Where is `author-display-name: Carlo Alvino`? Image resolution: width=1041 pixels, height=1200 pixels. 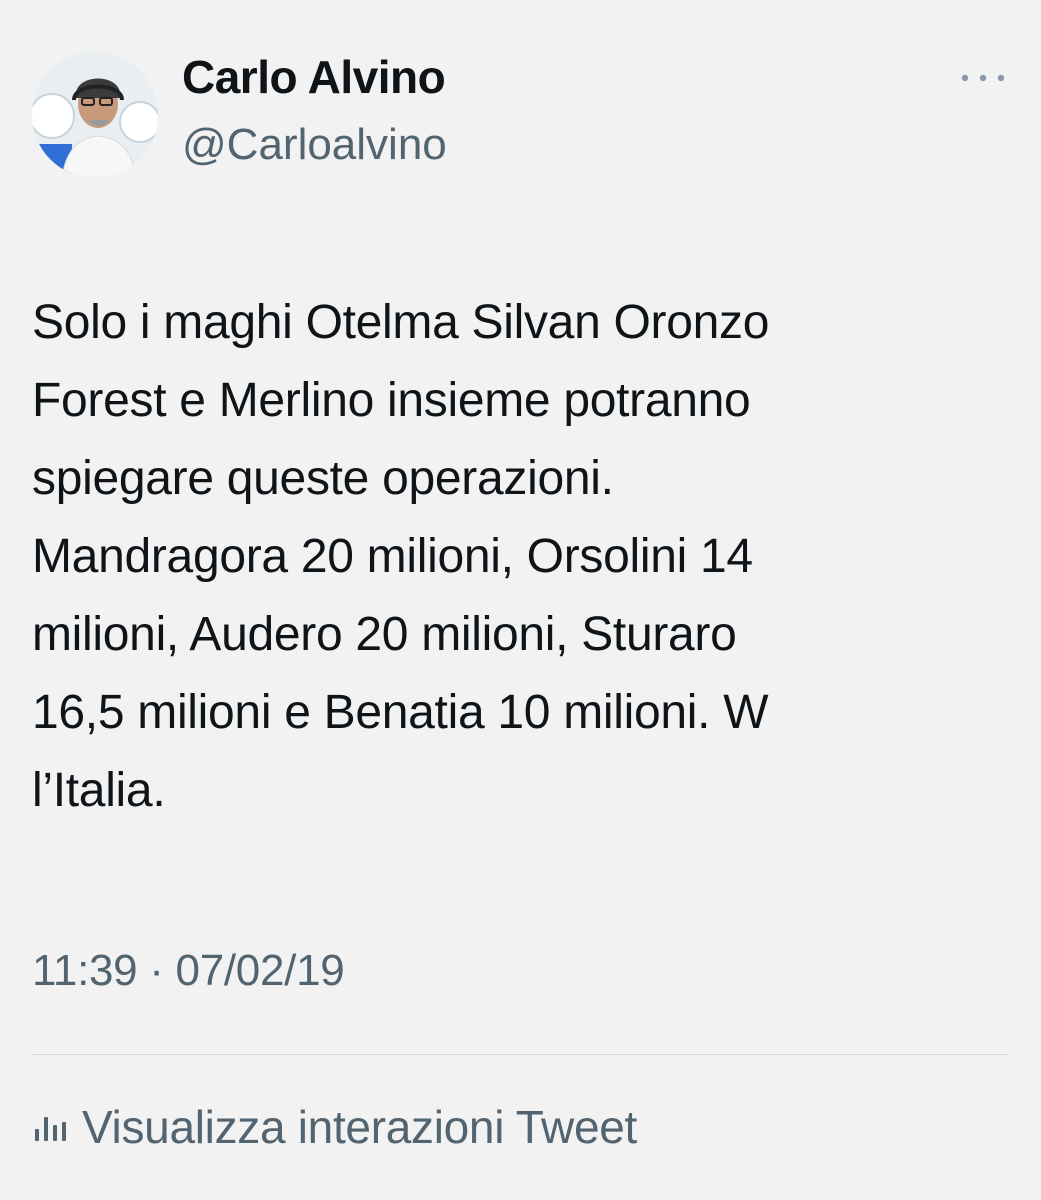
author-display-name: Carlo Alvino is located at coordinates (314, 77).